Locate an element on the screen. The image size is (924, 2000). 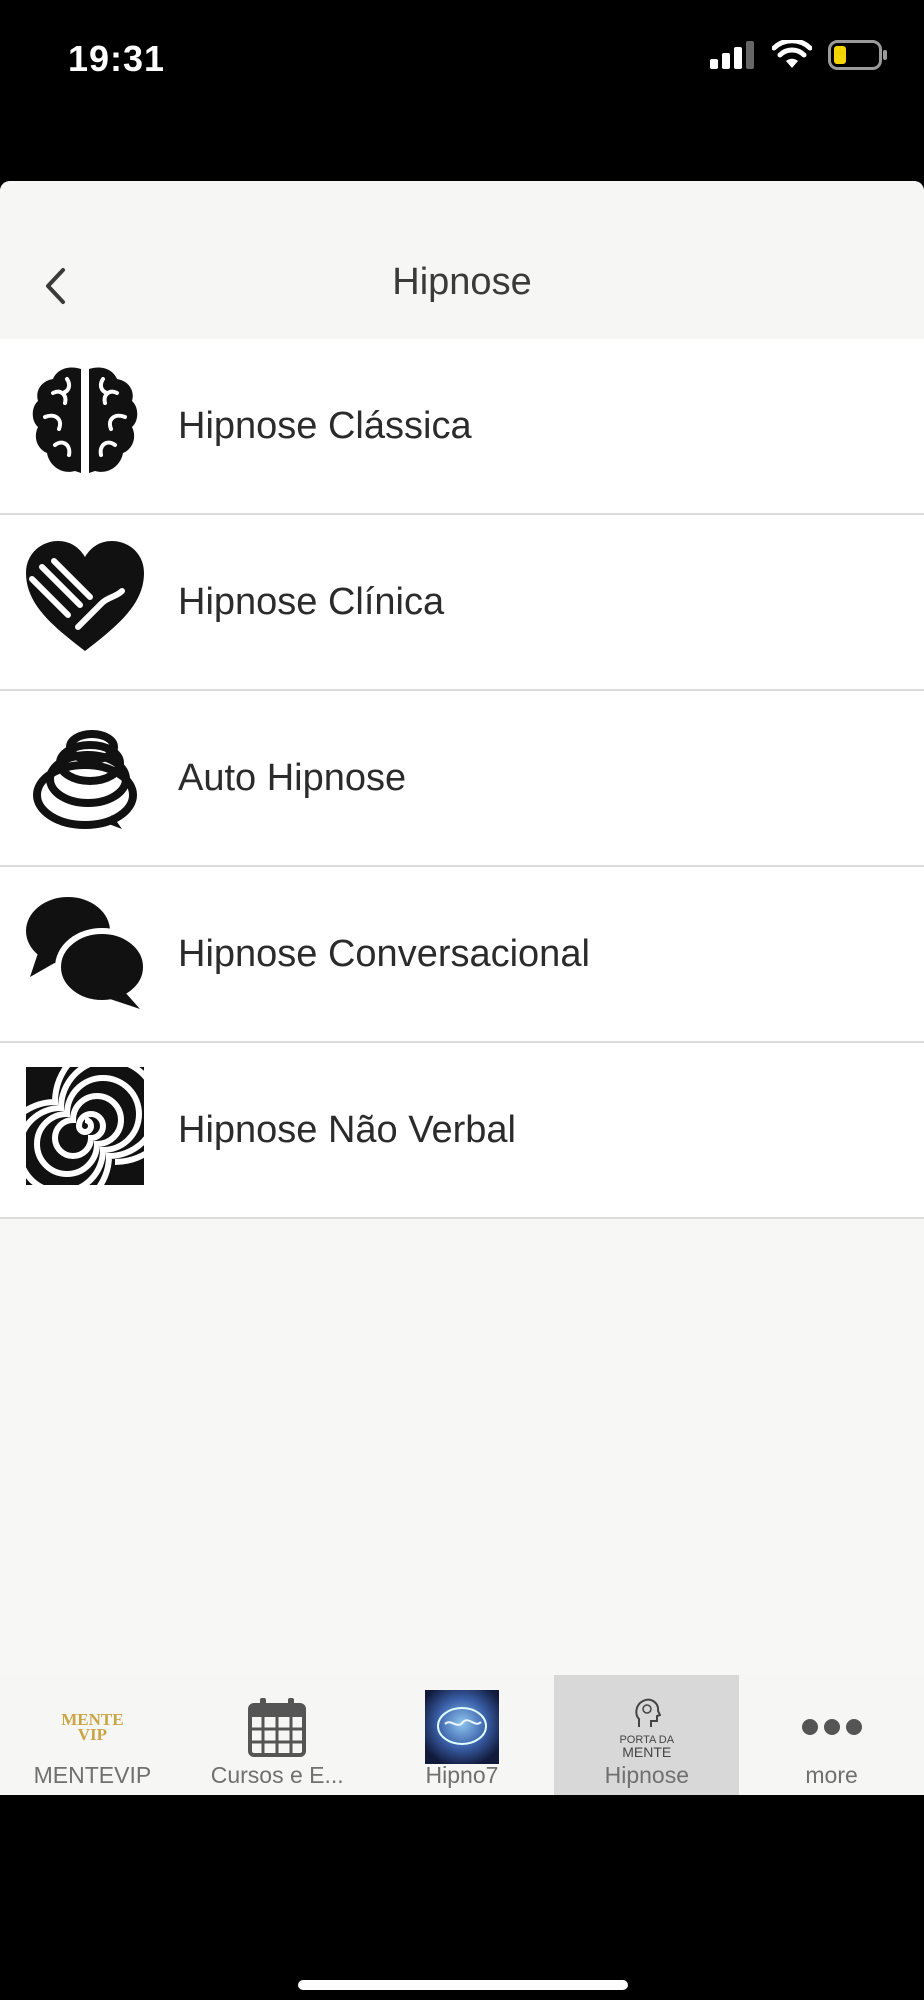
tab-label: Hipnose is located at coordinates (646, 1775).